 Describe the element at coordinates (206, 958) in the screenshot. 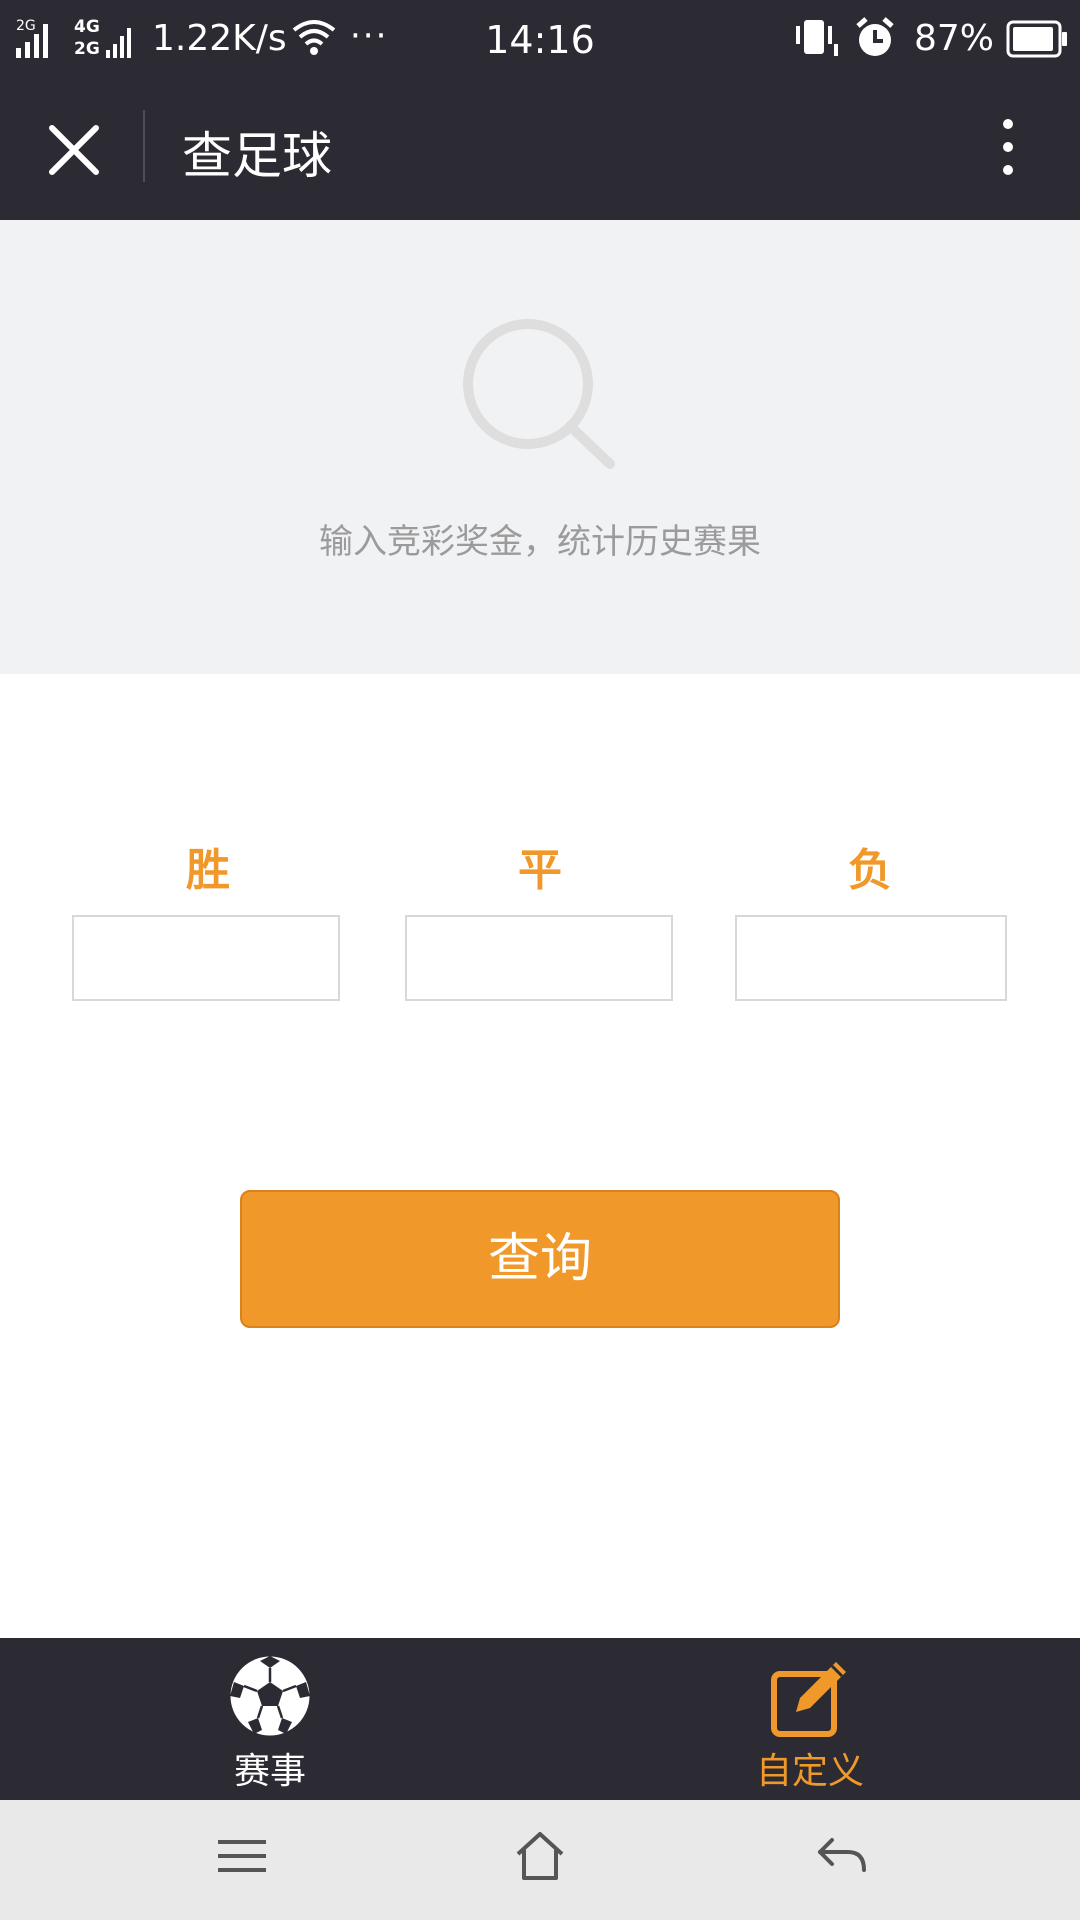

I see `win-odds-input` at that location.